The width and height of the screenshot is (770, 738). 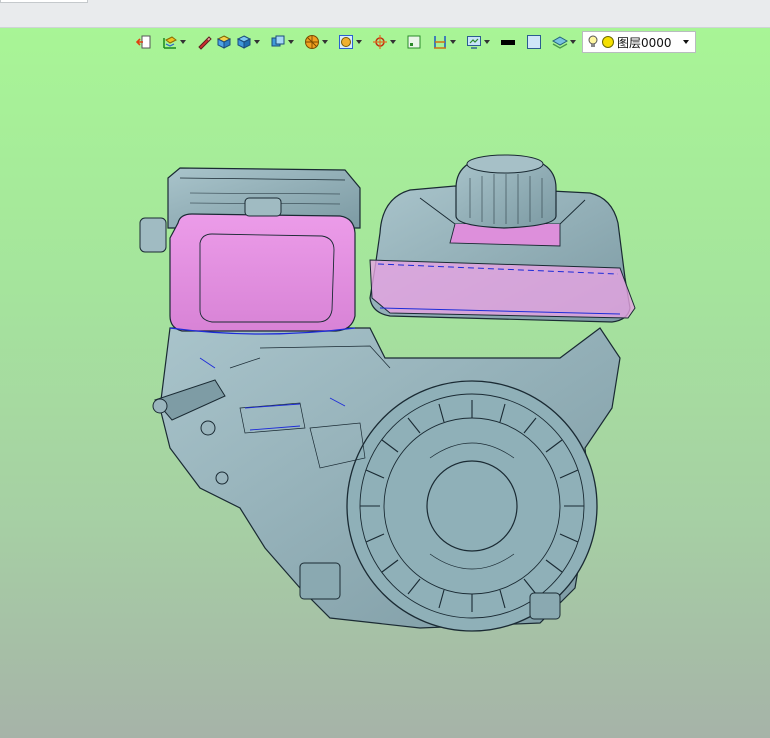 I want to click on display-style-button, so click(x=282, y=42).